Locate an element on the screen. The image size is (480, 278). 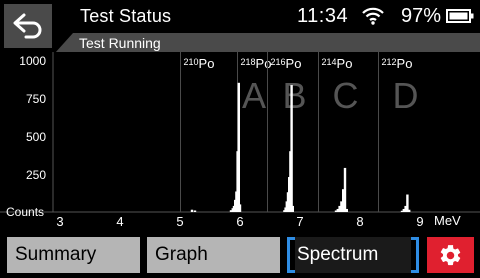
back-arrow-icon is located at coordinates (27, 26).